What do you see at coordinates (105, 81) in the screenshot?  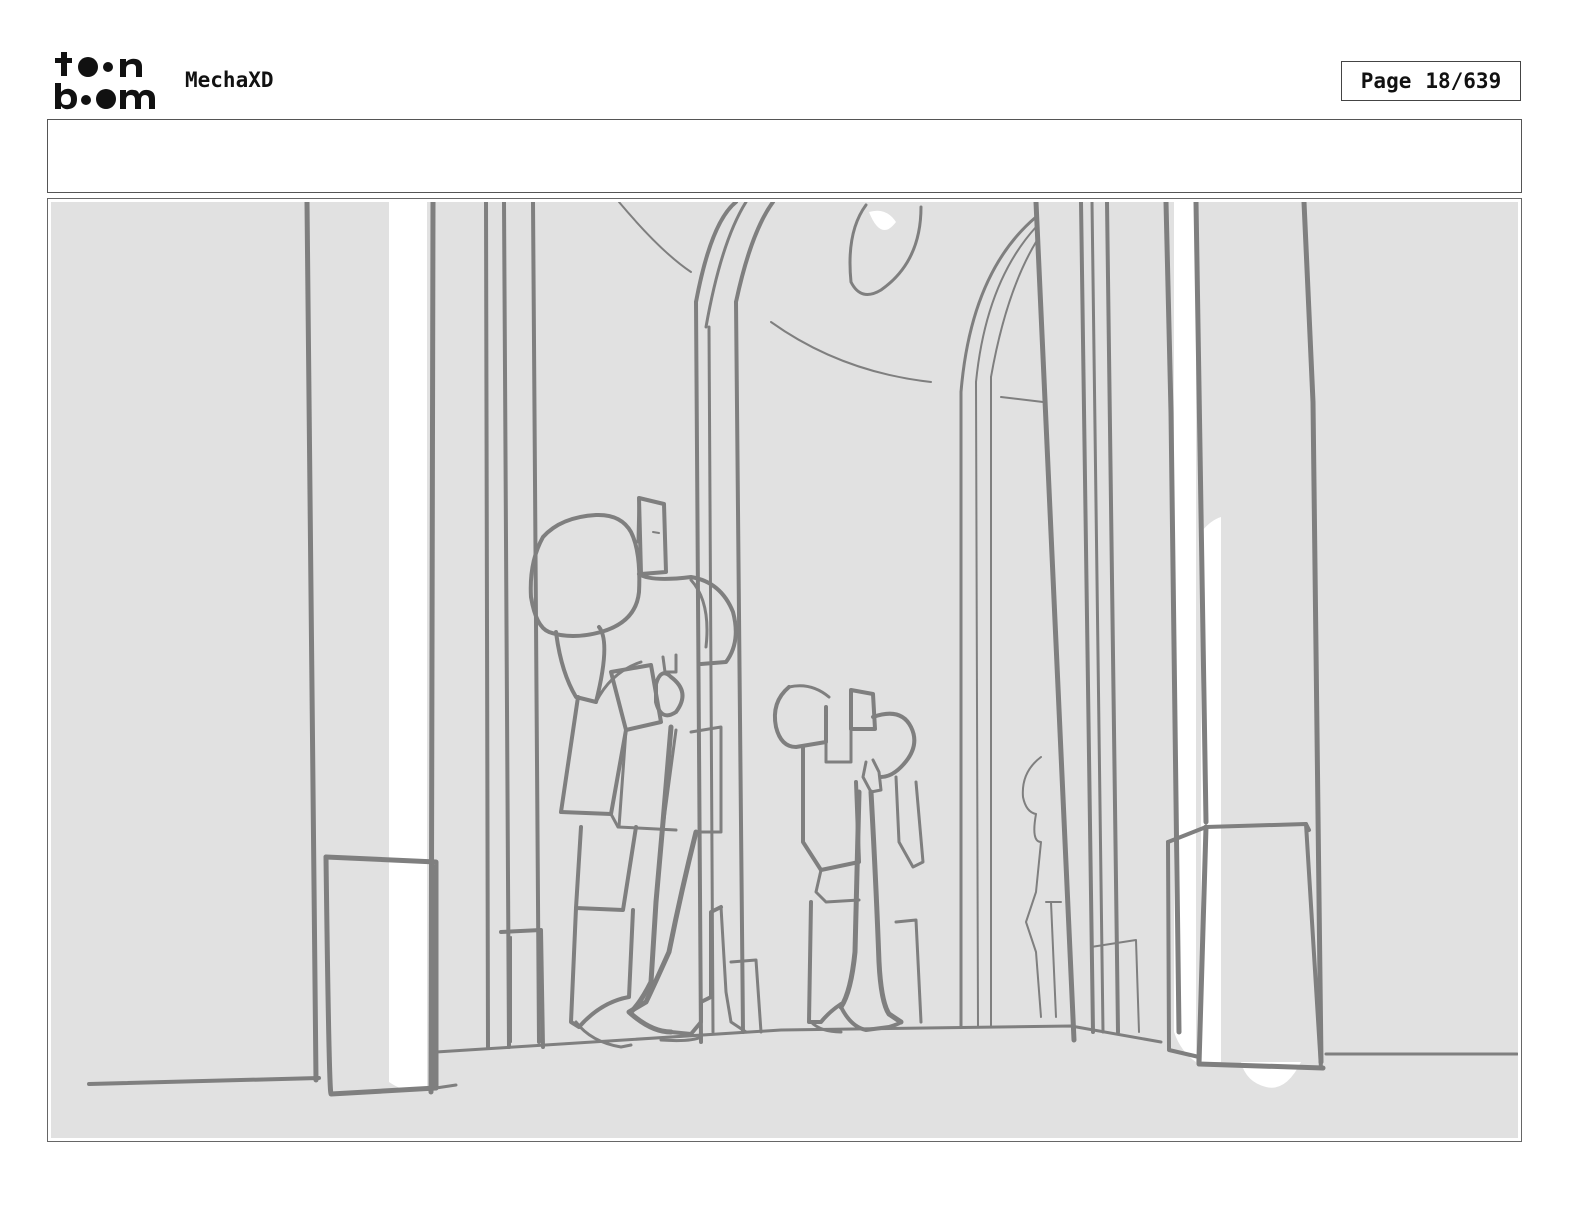 I see `toon-boom-logo` at bounding box center [105, 81].